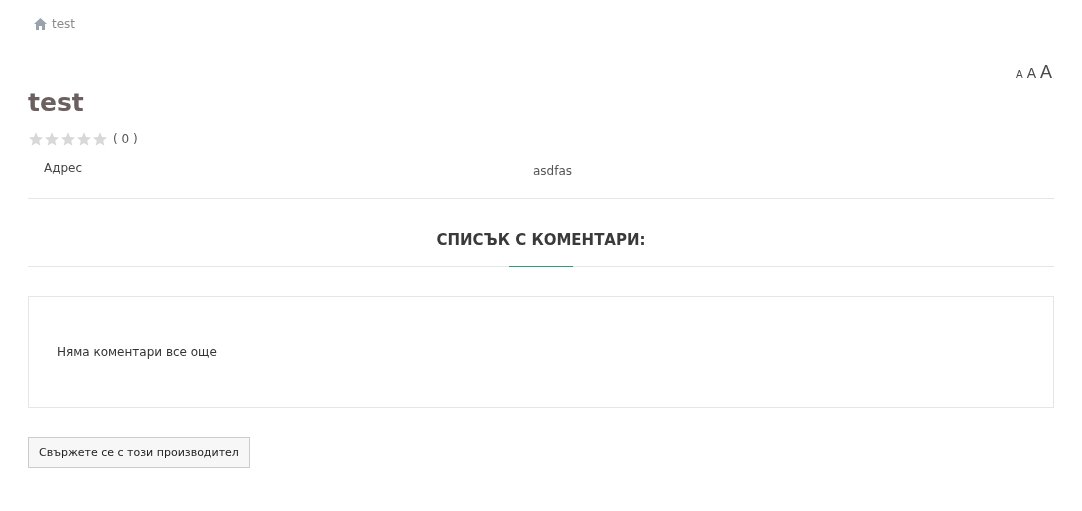  I want to click on page-title: test, so click(56, 102).